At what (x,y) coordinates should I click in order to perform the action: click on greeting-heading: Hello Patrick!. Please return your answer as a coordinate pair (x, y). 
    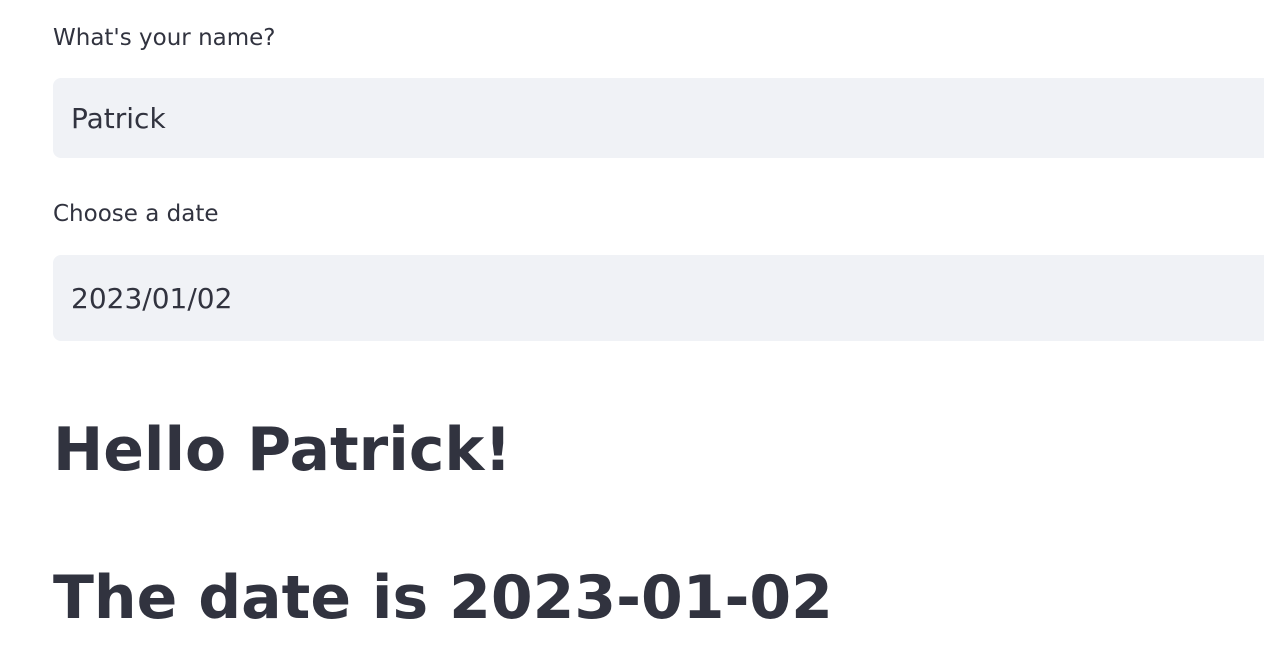
    Looking at the image, I should click on (282, 450).